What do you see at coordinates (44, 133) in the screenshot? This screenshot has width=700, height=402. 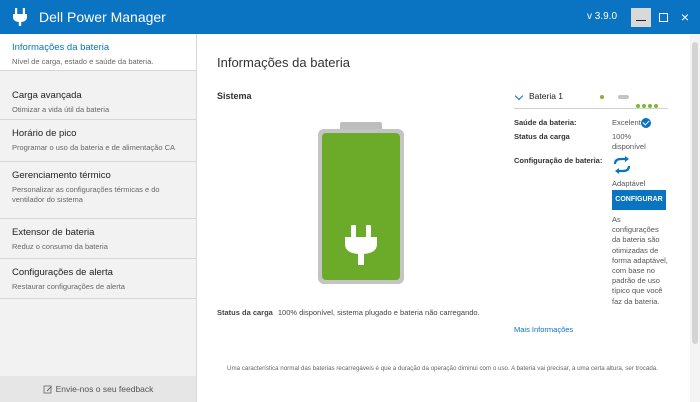 I see `sidebar-item-label: Horário de pico` at bounding box center [44, 133].